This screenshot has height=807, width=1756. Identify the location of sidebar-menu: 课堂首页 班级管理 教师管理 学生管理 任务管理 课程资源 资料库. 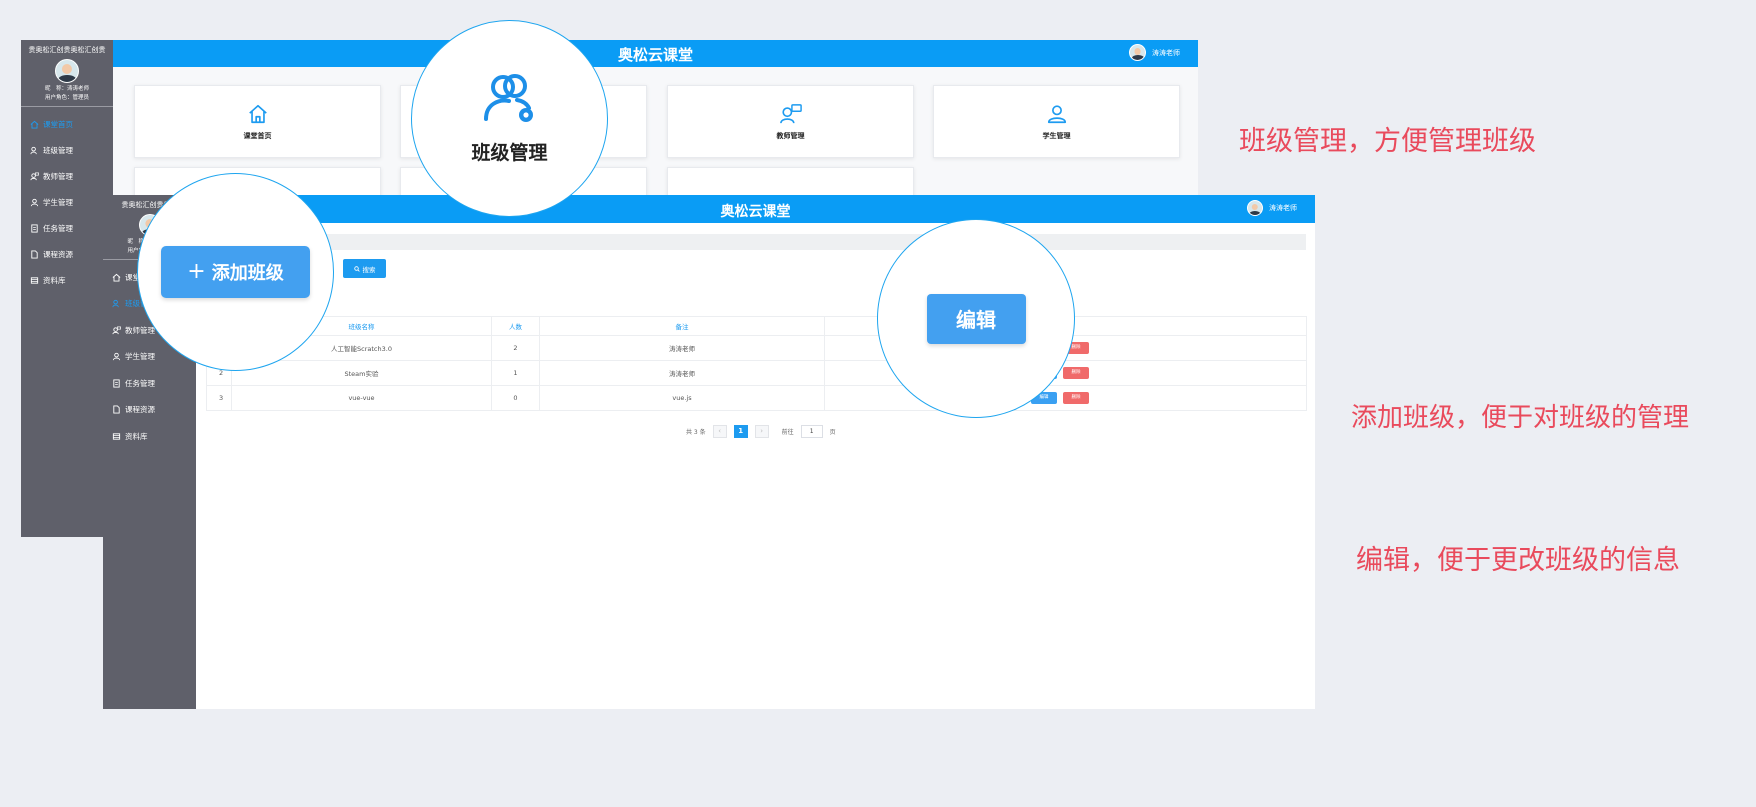
(67, 202).